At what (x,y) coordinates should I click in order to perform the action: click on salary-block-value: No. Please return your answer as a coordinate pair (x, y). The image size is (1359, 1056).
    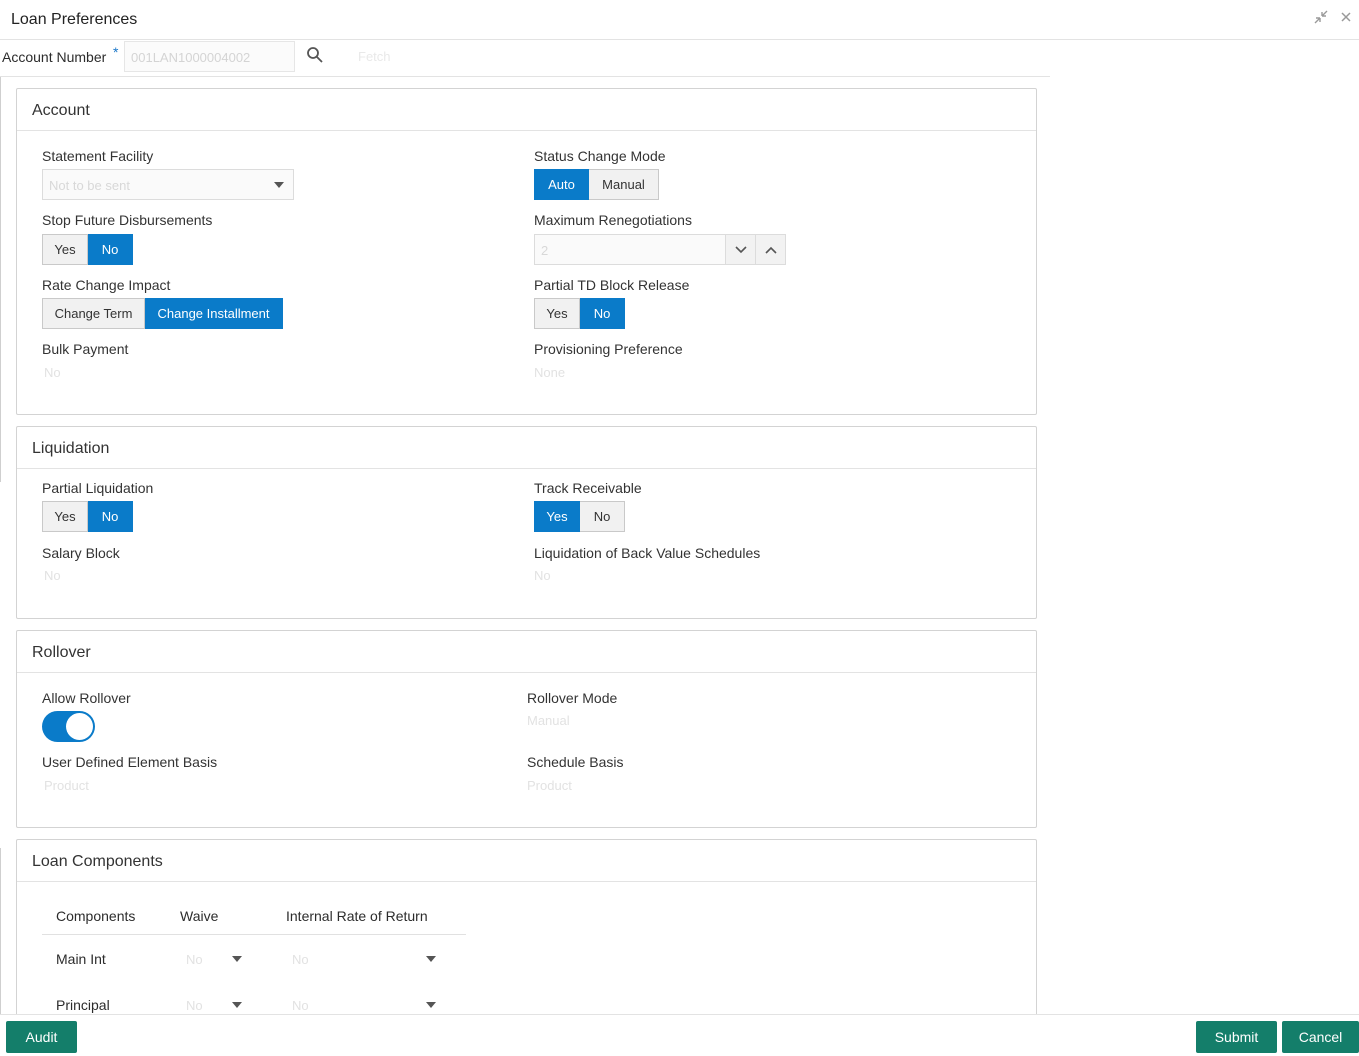
    Looking at the image, I should click on (52, 575).